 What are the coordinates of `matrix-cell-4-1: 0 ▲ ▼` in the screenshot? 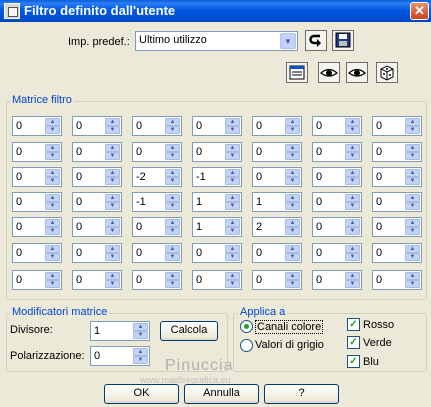 It's located at (97, 227).